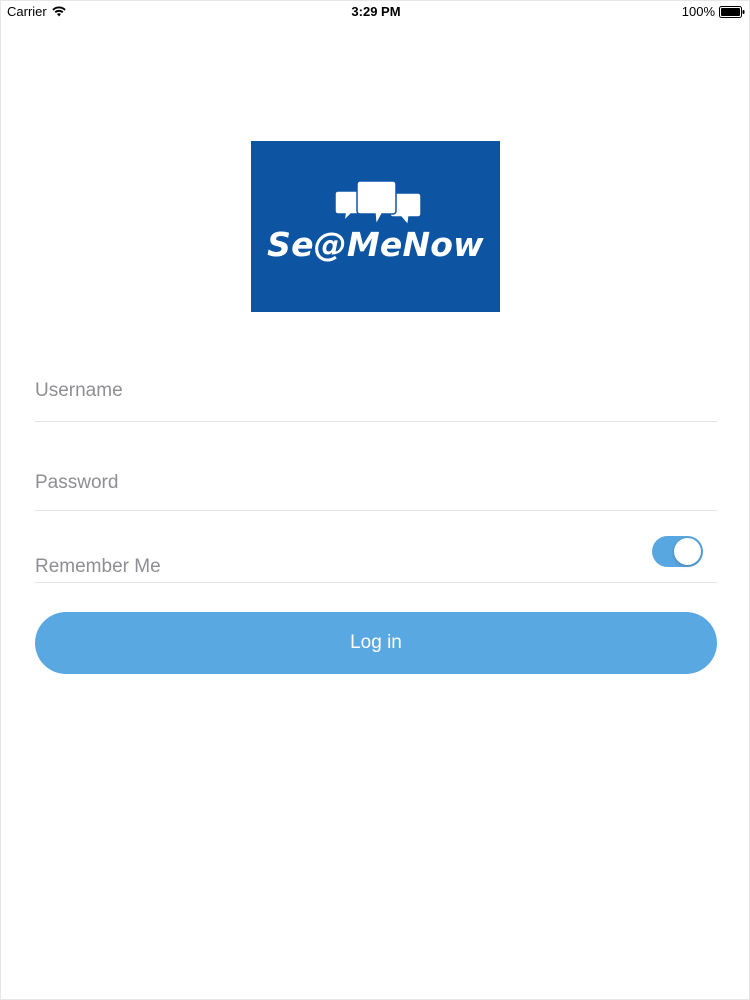 The image size is (750, 1000). I want to click on username-field-container, so click(376, 399).